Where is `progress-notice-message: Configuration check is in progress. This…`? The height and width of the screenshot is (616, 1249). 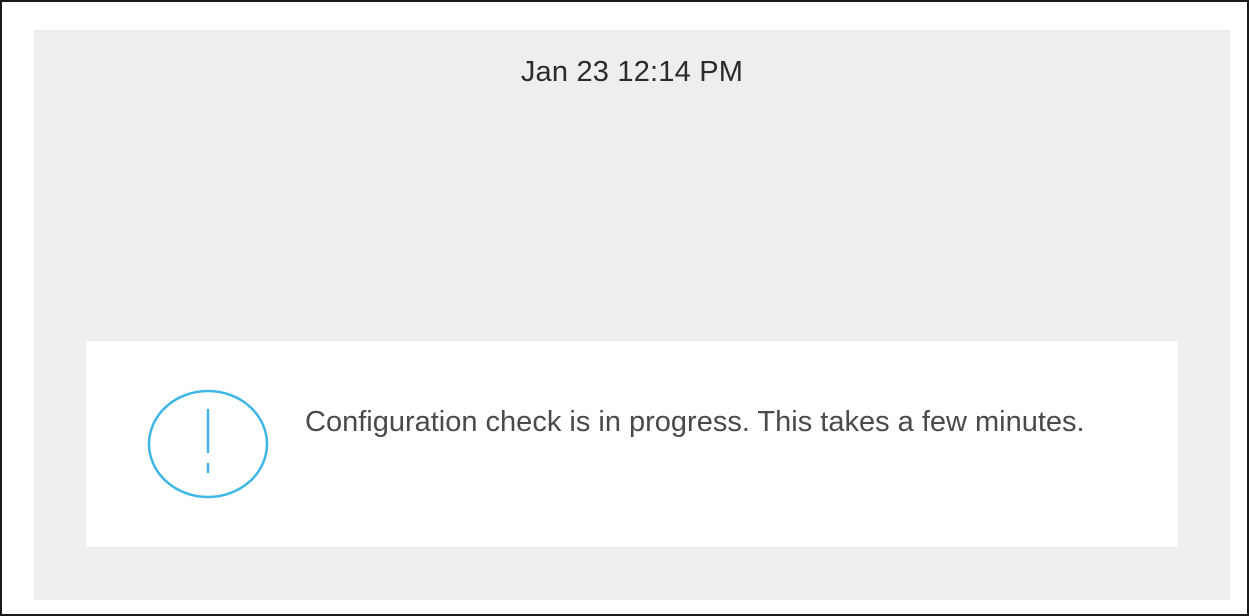
progress-notice-message: Configuration check is in progress. This… is located at coordinates (695, 422).